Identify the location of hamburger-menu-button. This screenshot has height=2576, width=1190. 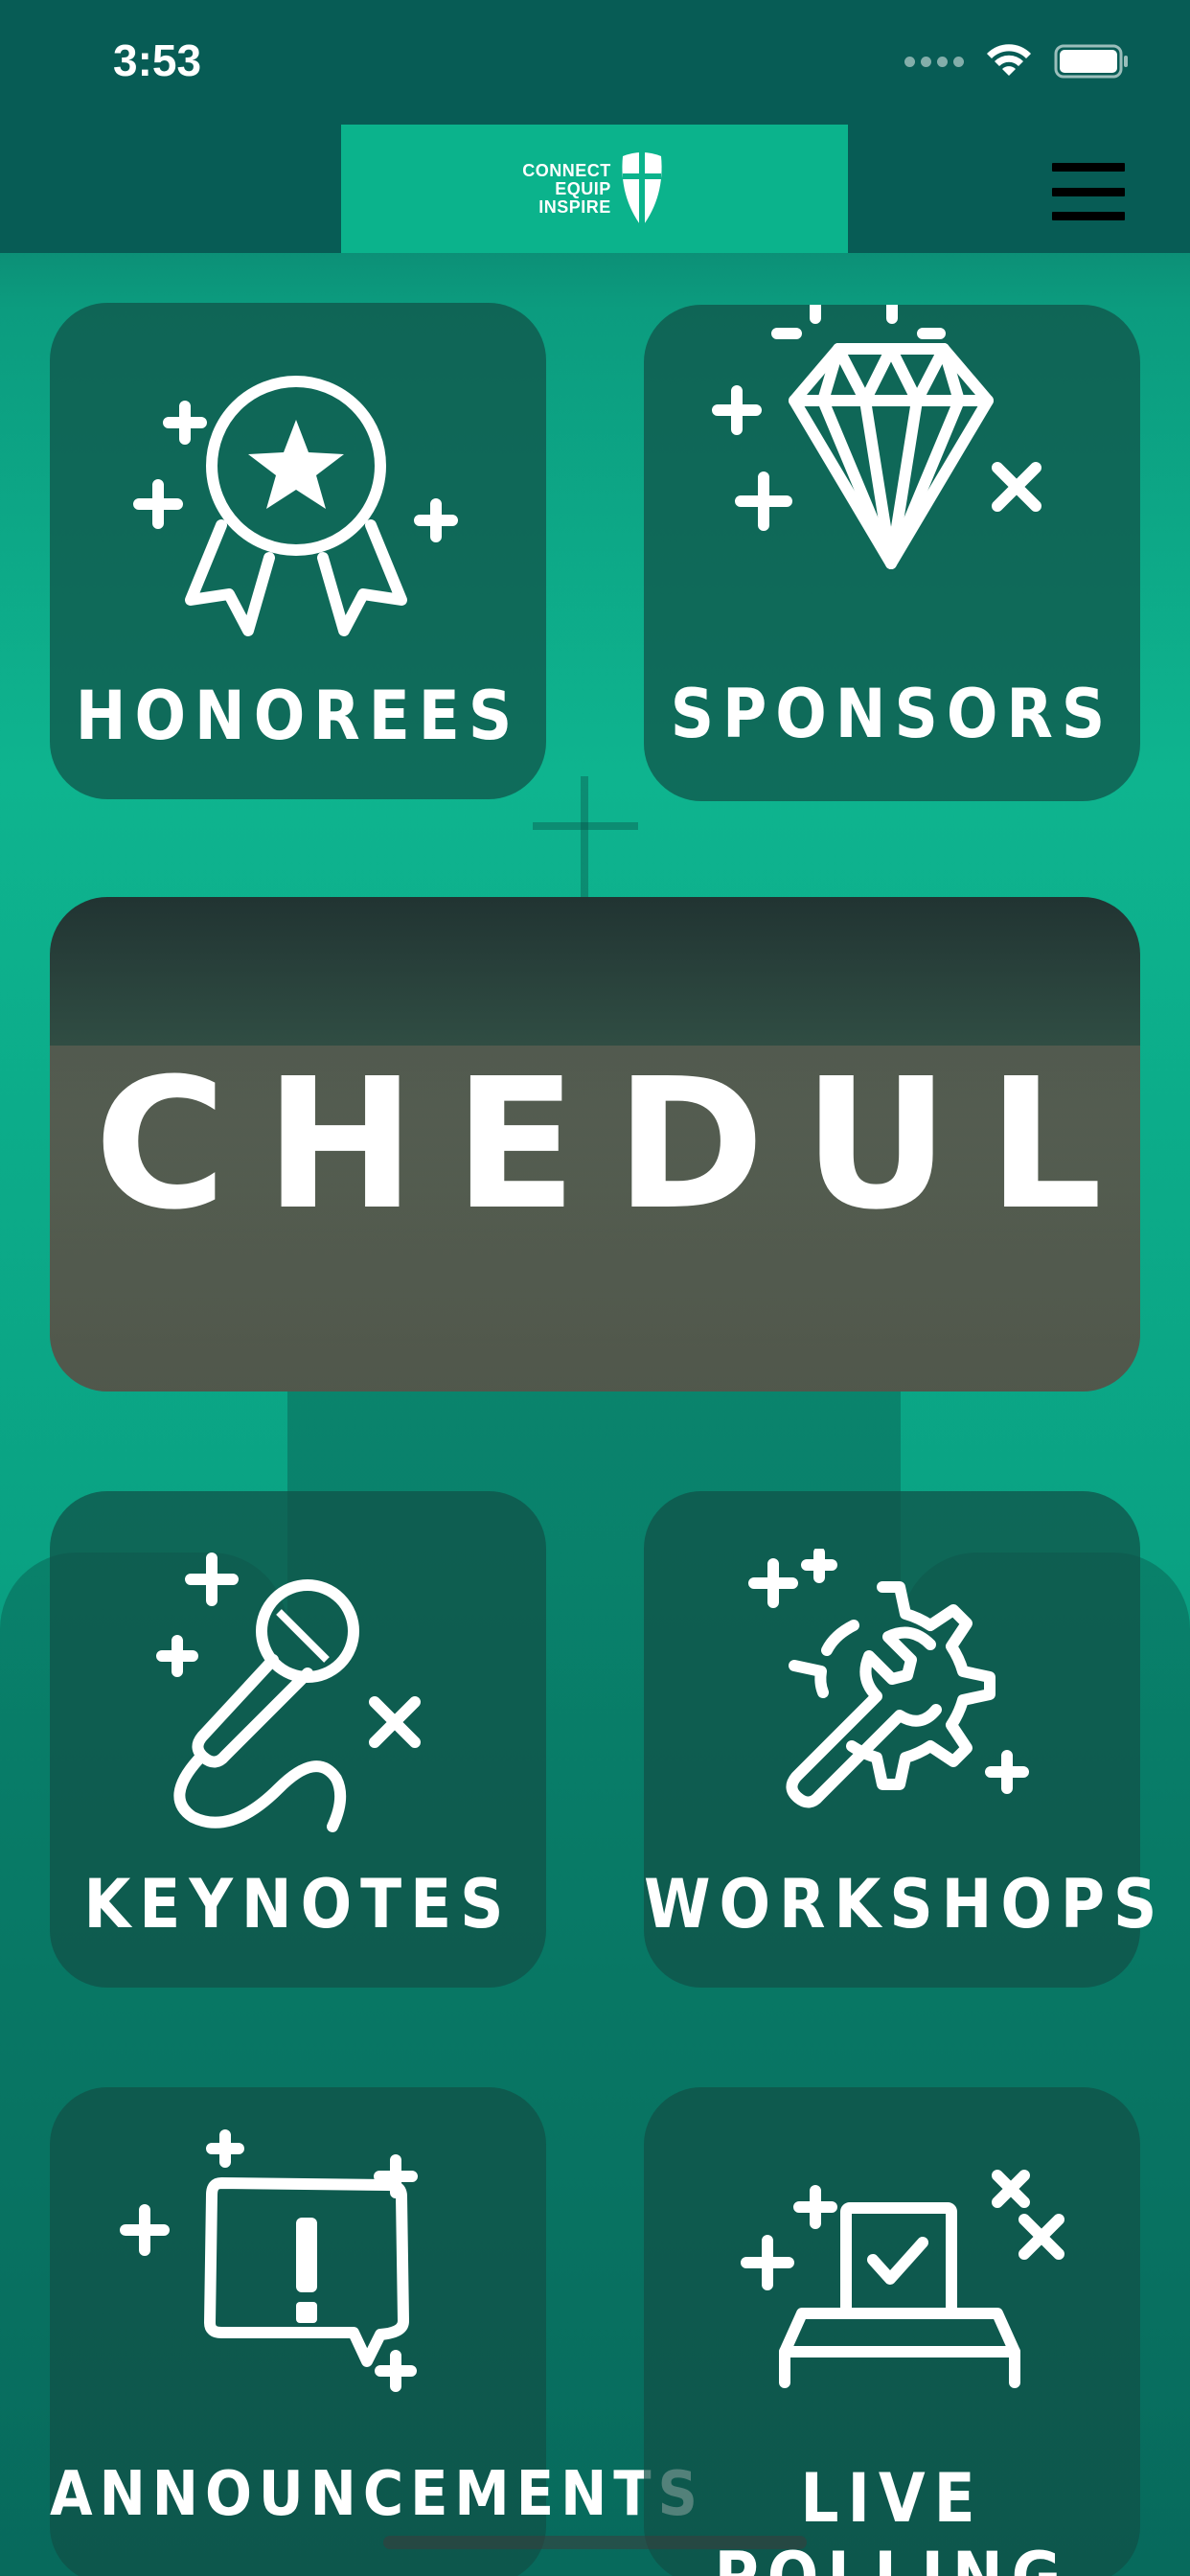
(1089, 191).